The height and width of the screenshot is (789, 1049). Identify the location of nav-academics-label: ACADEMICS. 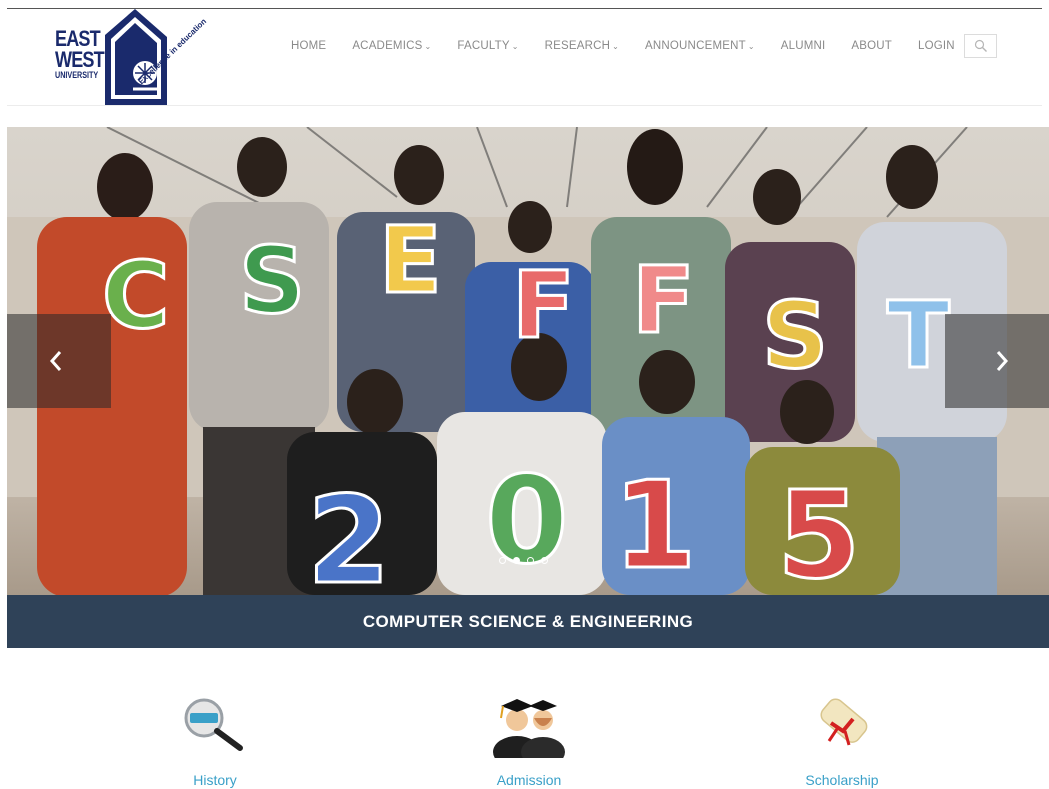
(387, 46).